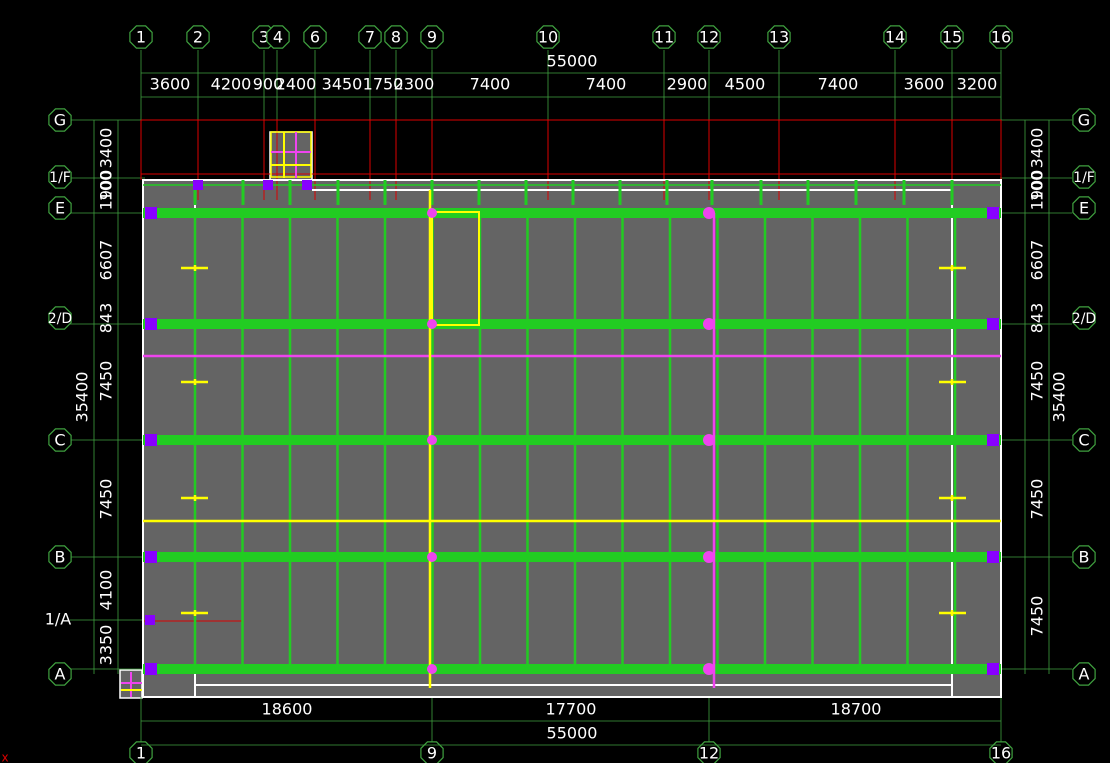  I want to click on axis-bubble-4: 4, so click(278, 37).